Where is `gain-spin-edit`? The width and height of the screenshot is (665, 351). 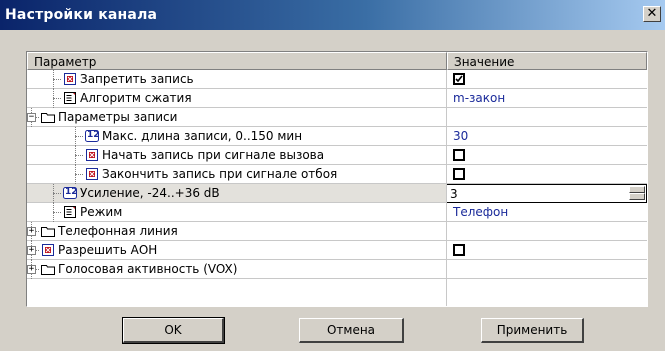 gain-spin-edit is located at coordinates (546, 193).